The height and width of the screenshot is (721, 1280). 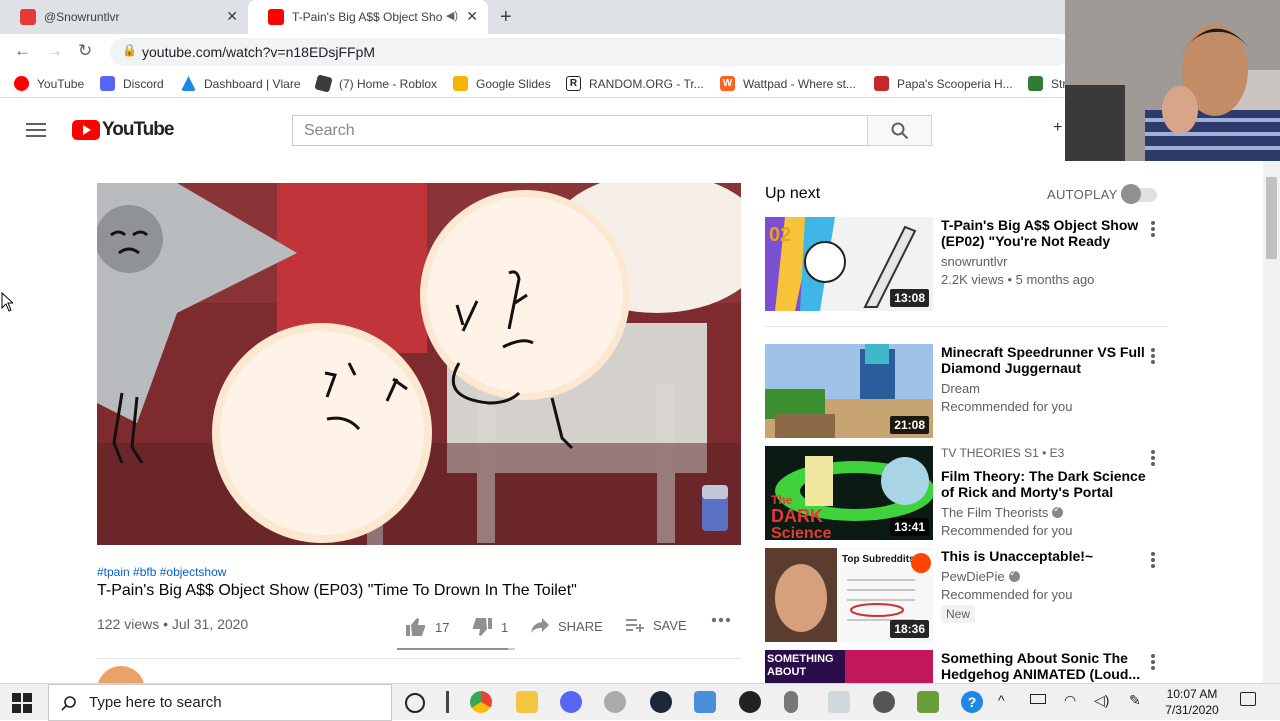 What do you see at coordinates (1035, 83) in the screenshot?
I see `bookmark-icon` at bounding box center [1035, 83].